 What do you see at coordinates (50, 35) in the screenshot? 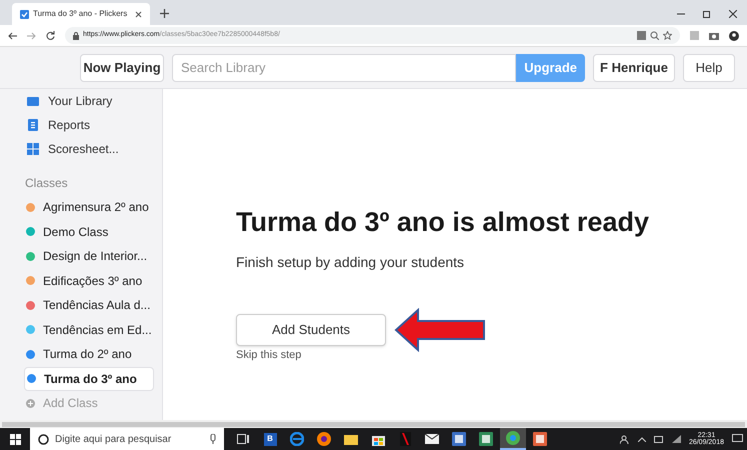
I see `reload-icon` at bounding box center [50, 35].